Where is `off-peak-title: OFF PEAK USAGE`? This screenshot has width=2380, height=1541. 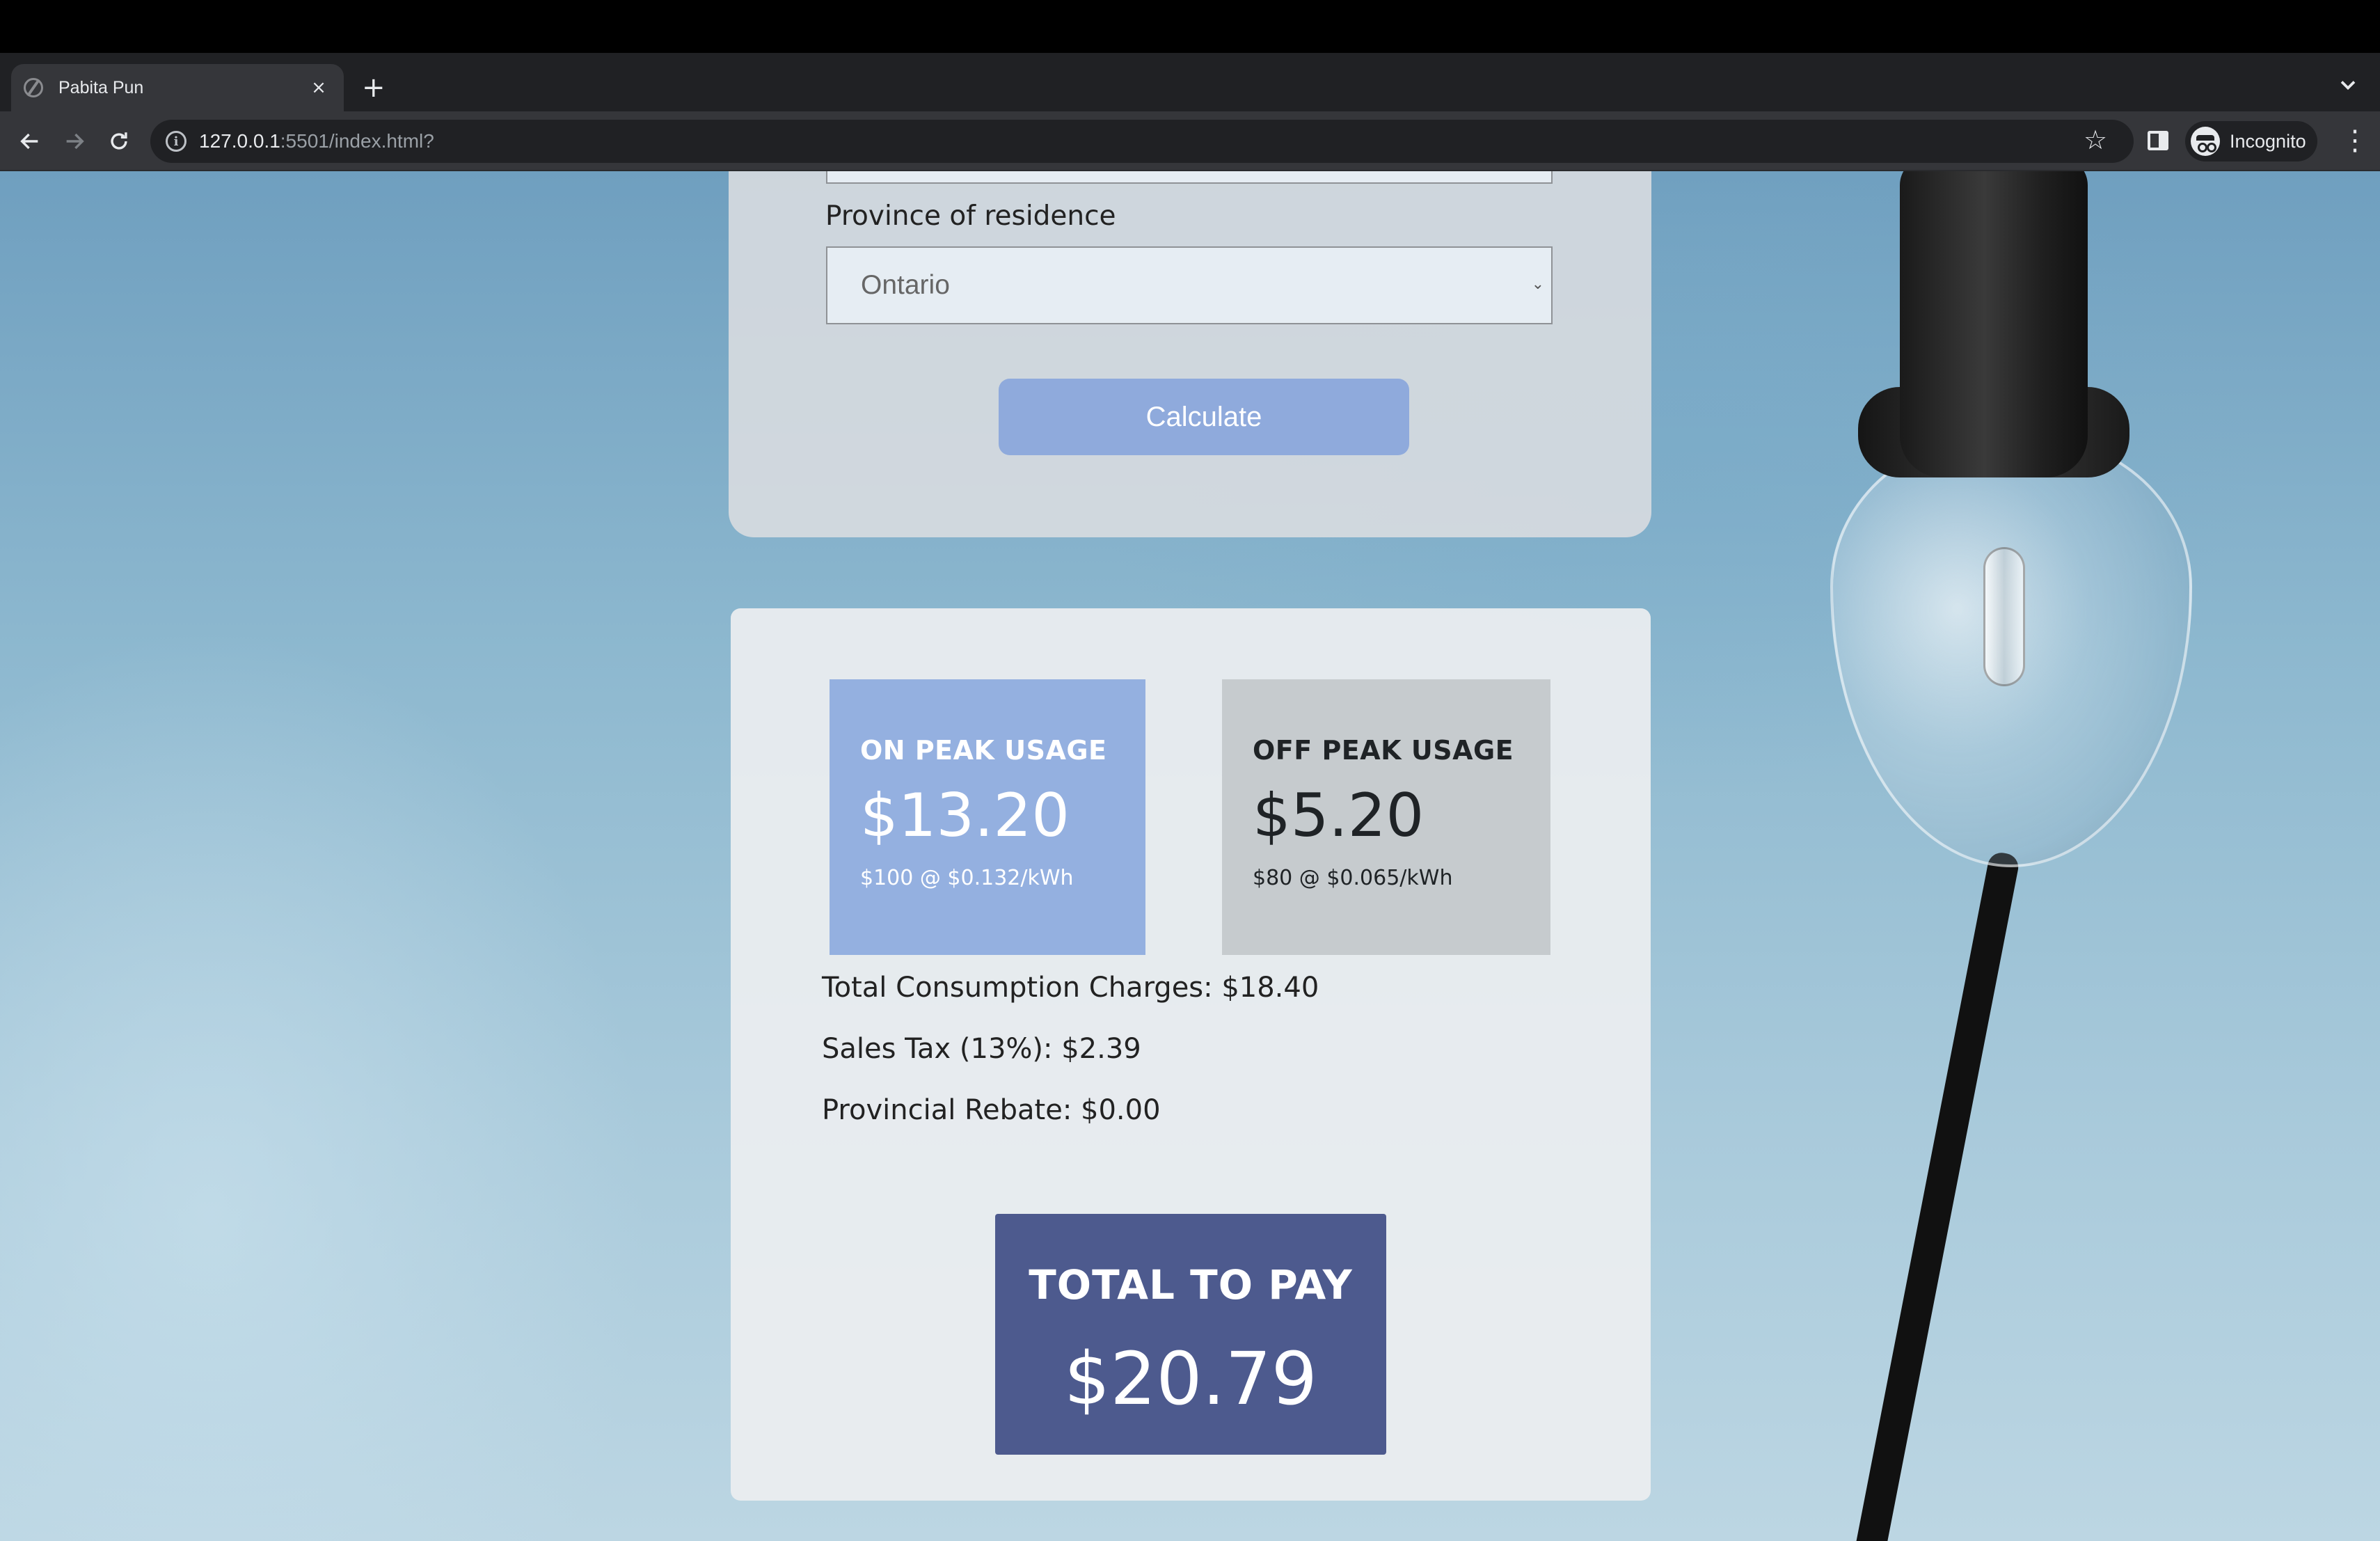
off-peak-title: OFF PEAK USAGE is located at coordinates (1383, 750).